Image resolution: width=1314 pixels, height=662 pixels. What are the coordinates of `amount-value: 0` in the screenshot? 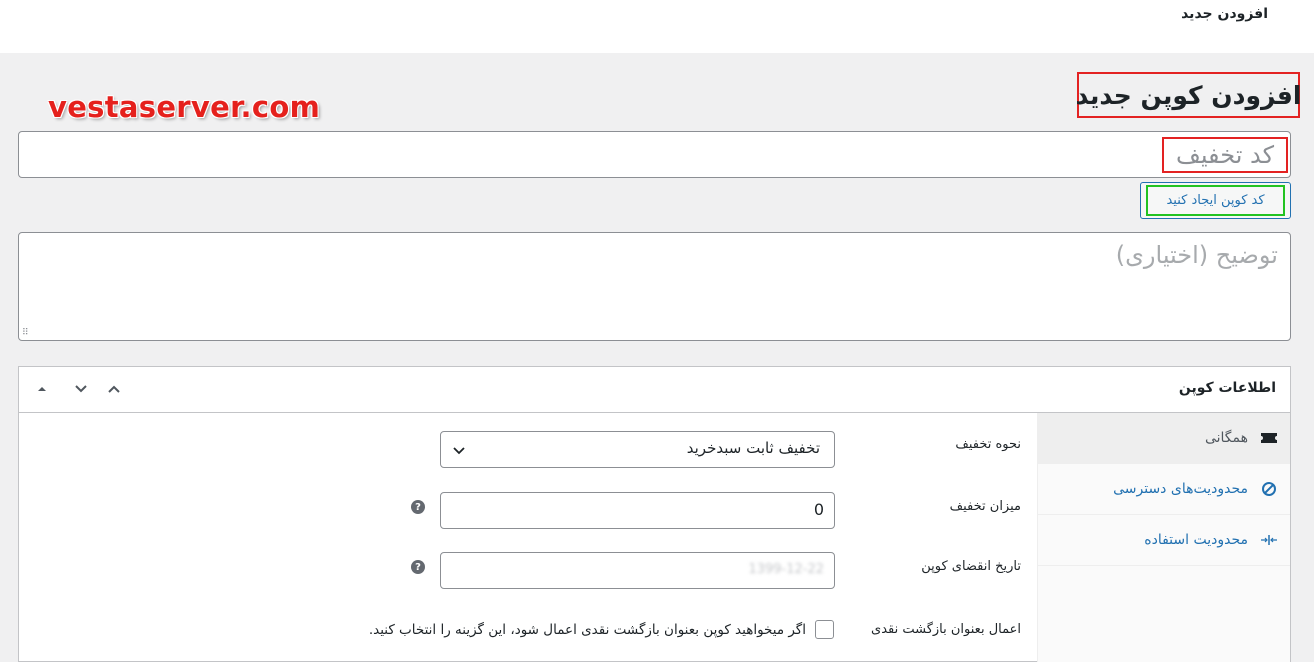 It's located at (818, 509).